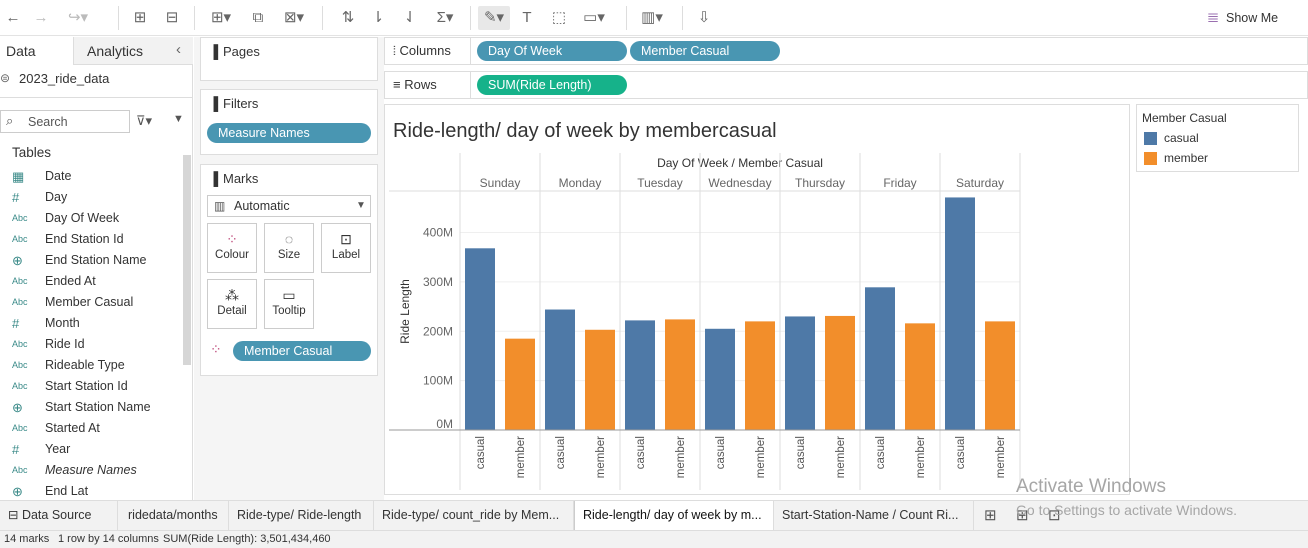 This screenshot has height=548, width=1308. Describe the element at coordinates (91, 428) in the screenshot. I see `field-item: Abc Started At` at that location.